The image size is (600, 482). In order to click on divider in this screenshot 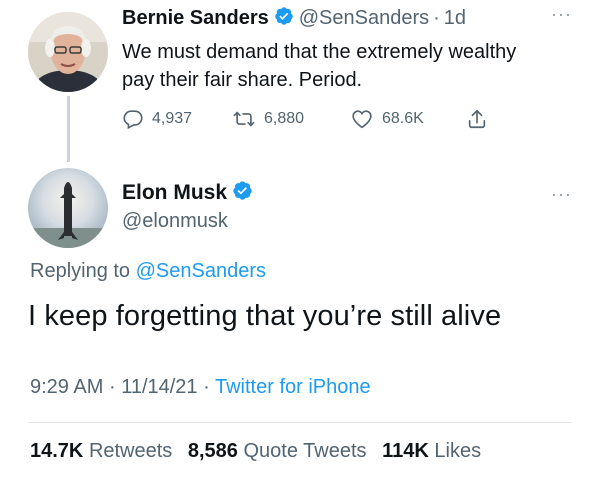, I will do `click(300, 422)`.